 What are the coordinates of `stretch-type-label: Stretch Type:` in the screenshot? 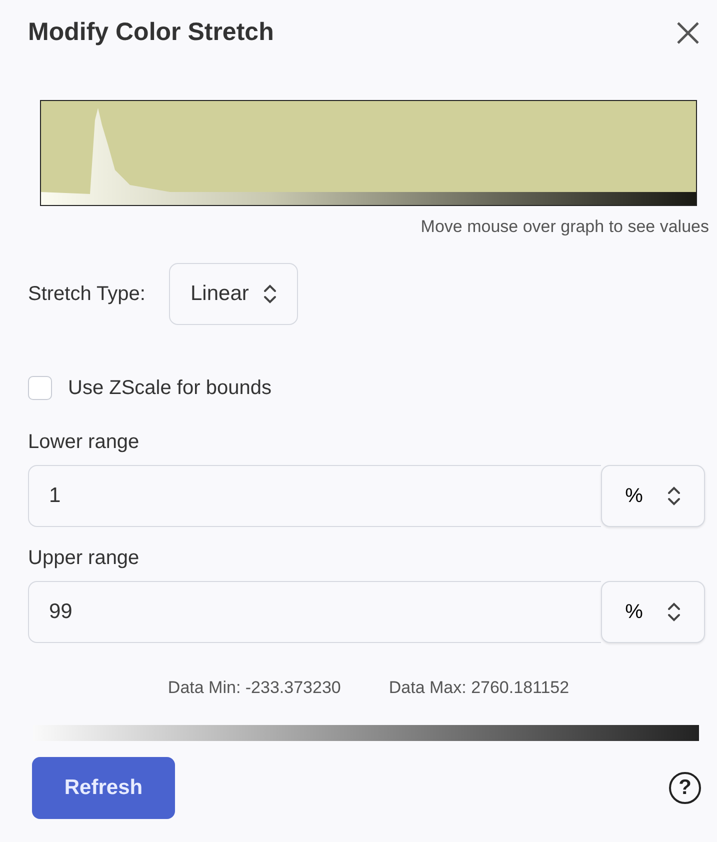 It's located at (87, 294).